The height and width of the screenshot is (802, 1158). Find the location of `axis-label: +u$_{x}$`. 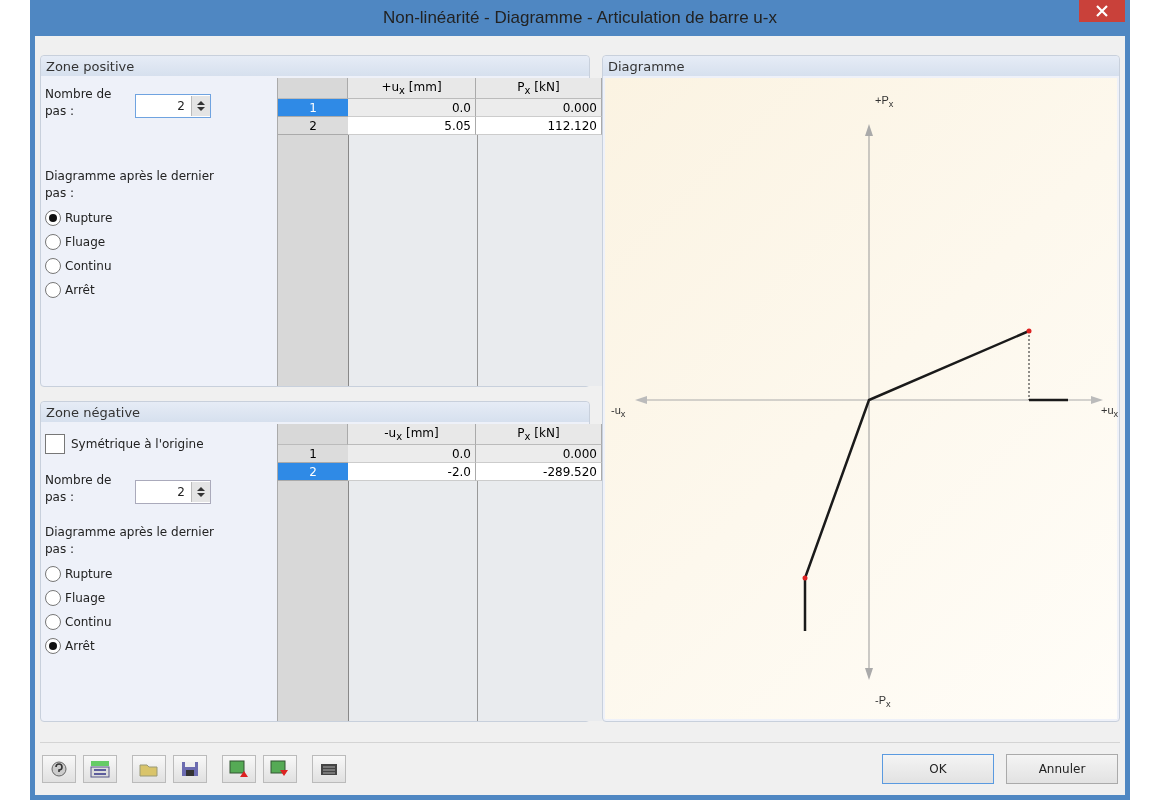

axis-label: +u$_{x}$ is located at coordinates (1110, 412).